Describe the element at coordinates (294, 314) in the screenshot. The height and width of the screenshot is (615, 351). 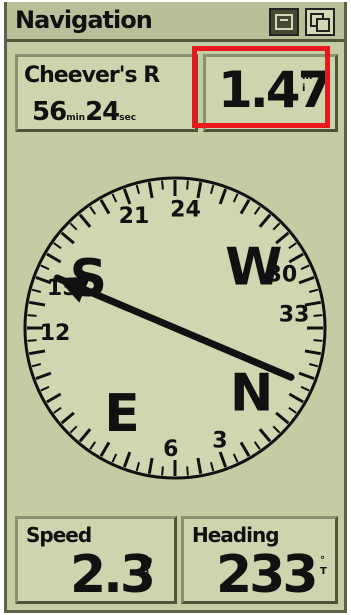
I see `compass-number: 33` at that location.